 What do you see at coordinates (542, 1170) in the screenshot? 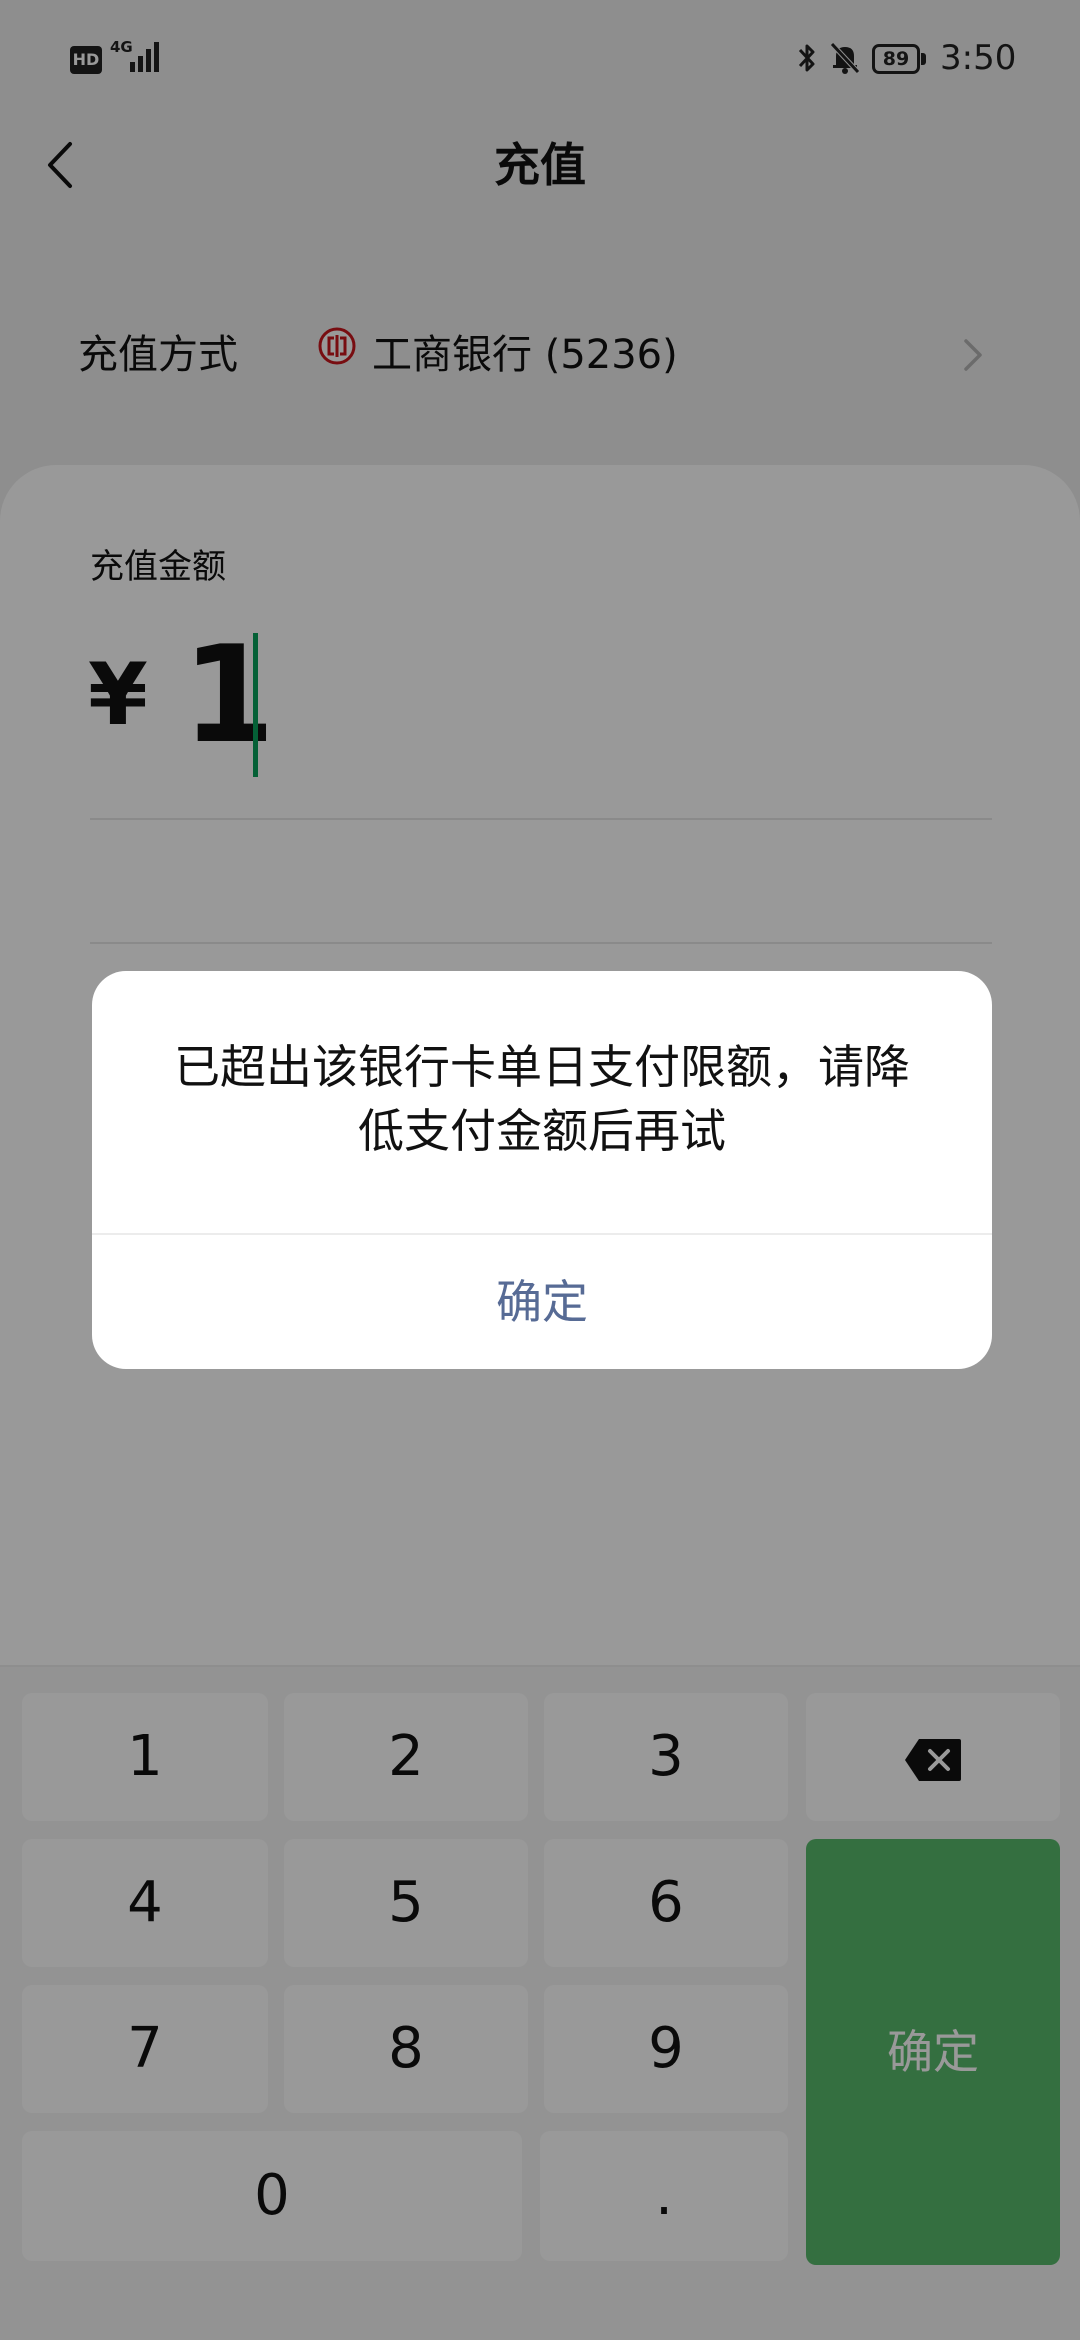
I see `alert-dialog: 已超出该银行卡单日支付限额，请降低支付金额后再试 确定` at bounding box center [542, 1170].